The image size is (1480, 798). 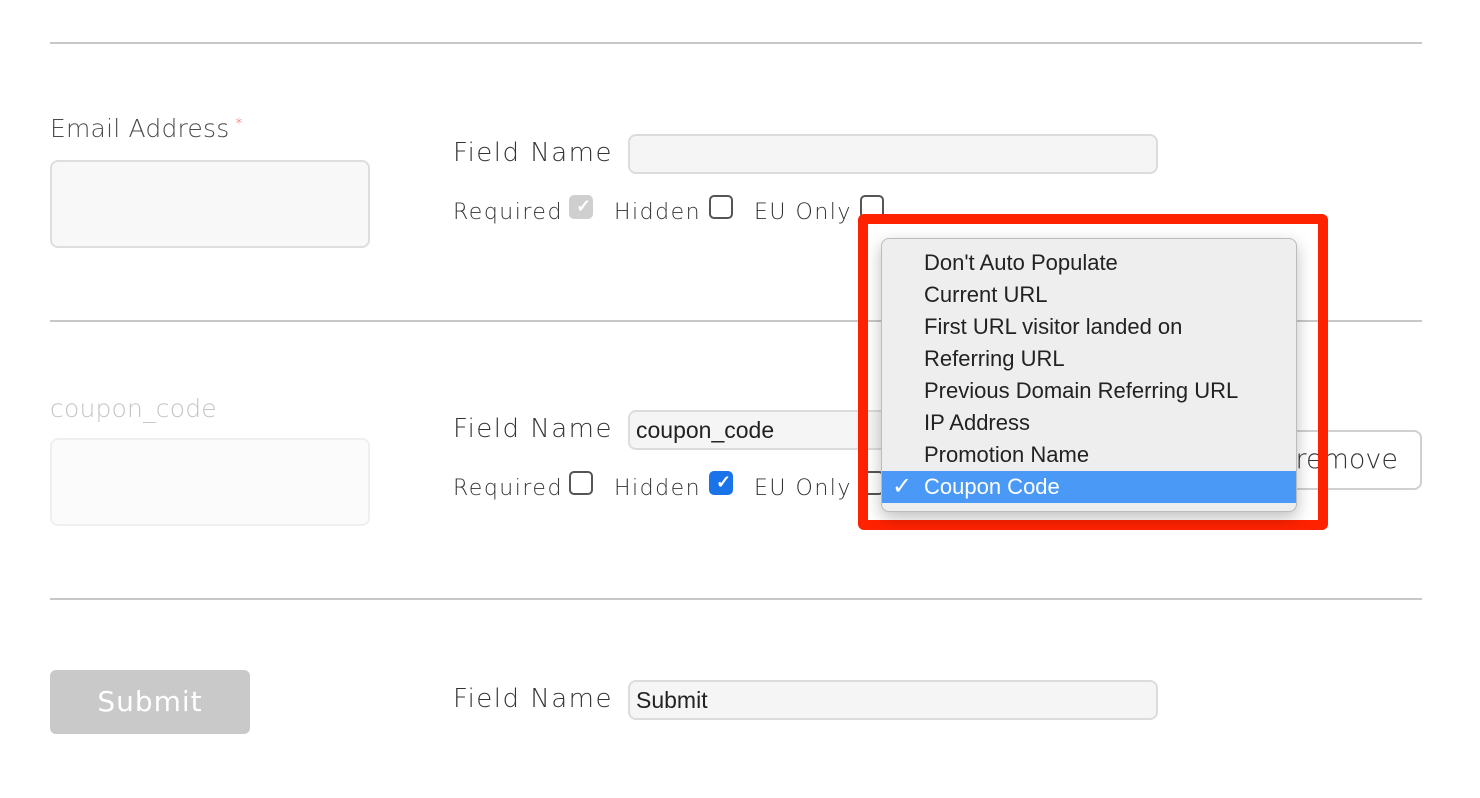 What do you see at coordinates (986, 294) in the screenshot?
I see `dropdown-item-label: Current URL` at bounding box center [986, 294].